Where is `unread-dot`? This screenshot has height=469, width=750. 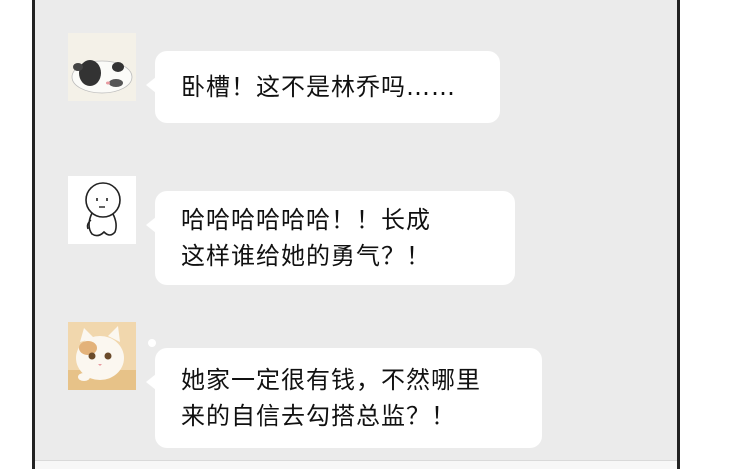 unread-dot is located at coordinates (152, 343).